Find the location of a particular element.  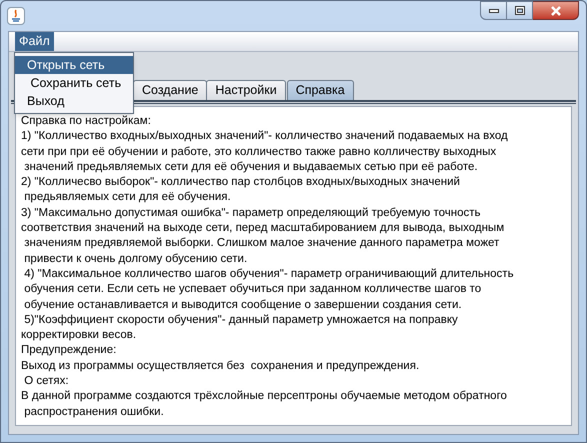

help-line: 3) "Максимально допустимая ошибка"- параметр определяющий требуемую точность is located at coordinates (251, 213).